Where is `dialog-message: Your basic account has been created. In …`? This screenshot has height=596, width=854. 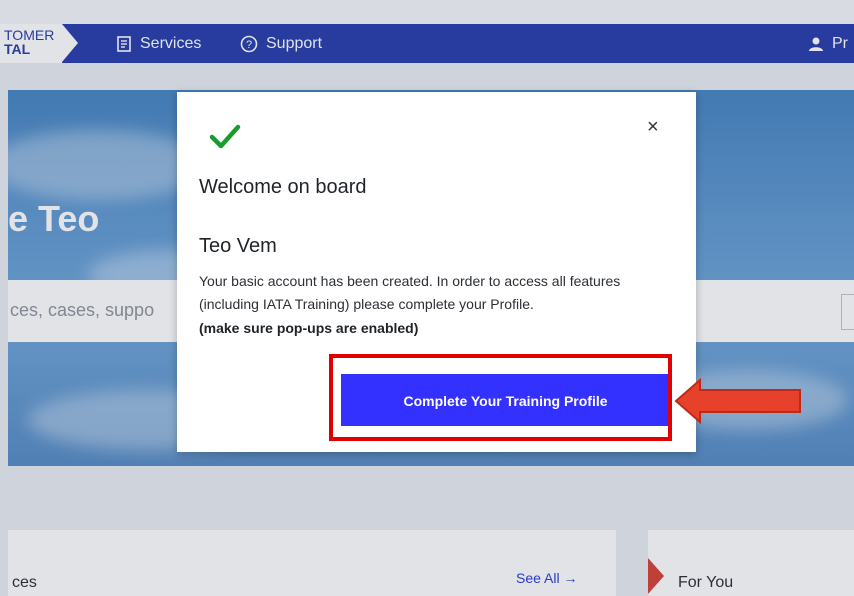 dialog-message: Your basic account has been created. In … is located at coordinates (410, 292).